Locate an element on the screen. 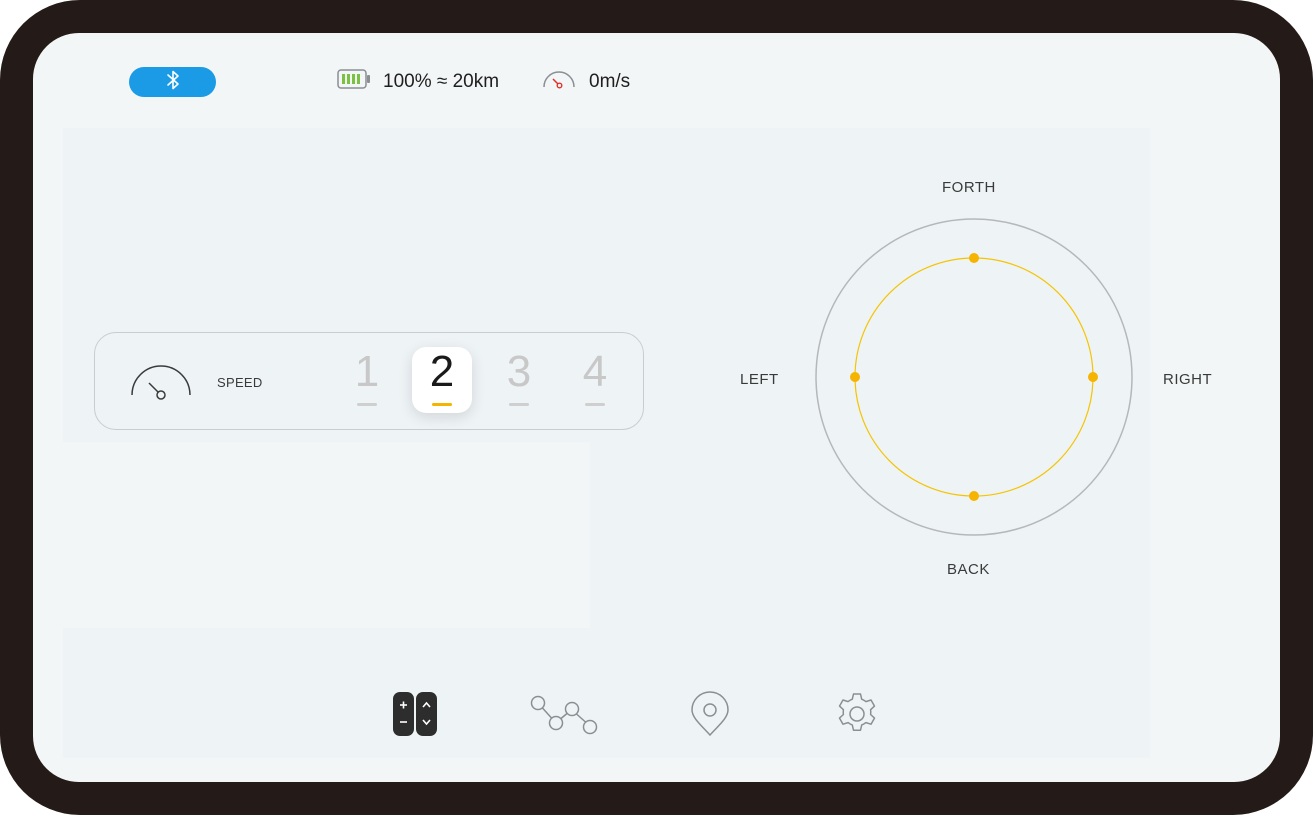 Image resolution: width=1313 pixels, height=815 pixels. settings-gear-icon is located at coordinates (857, 716).